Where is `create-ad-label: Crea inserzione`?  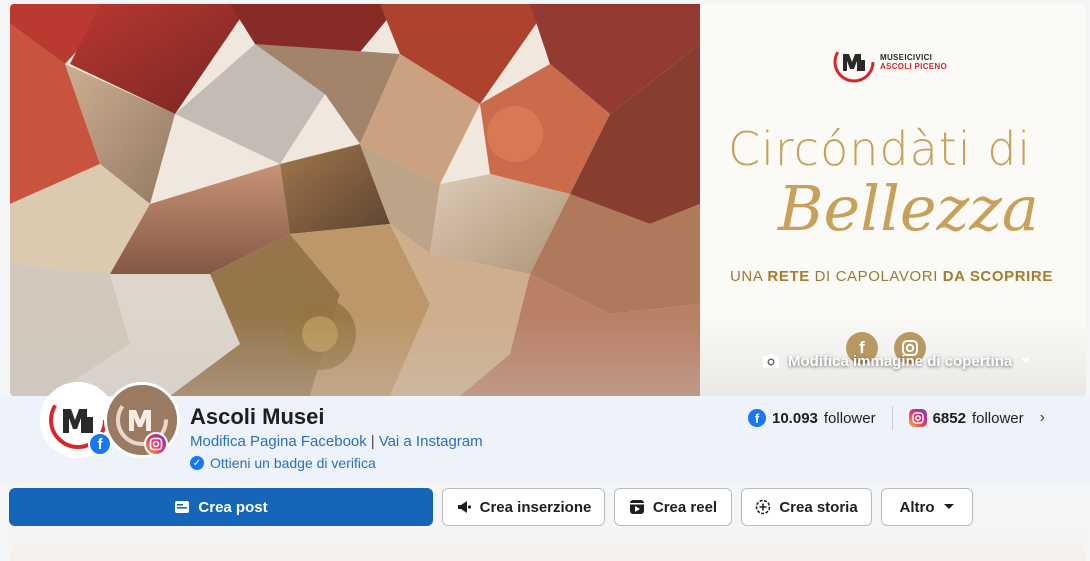
create-ad-label: Crea inserzione is located at coordinates (535, 507).